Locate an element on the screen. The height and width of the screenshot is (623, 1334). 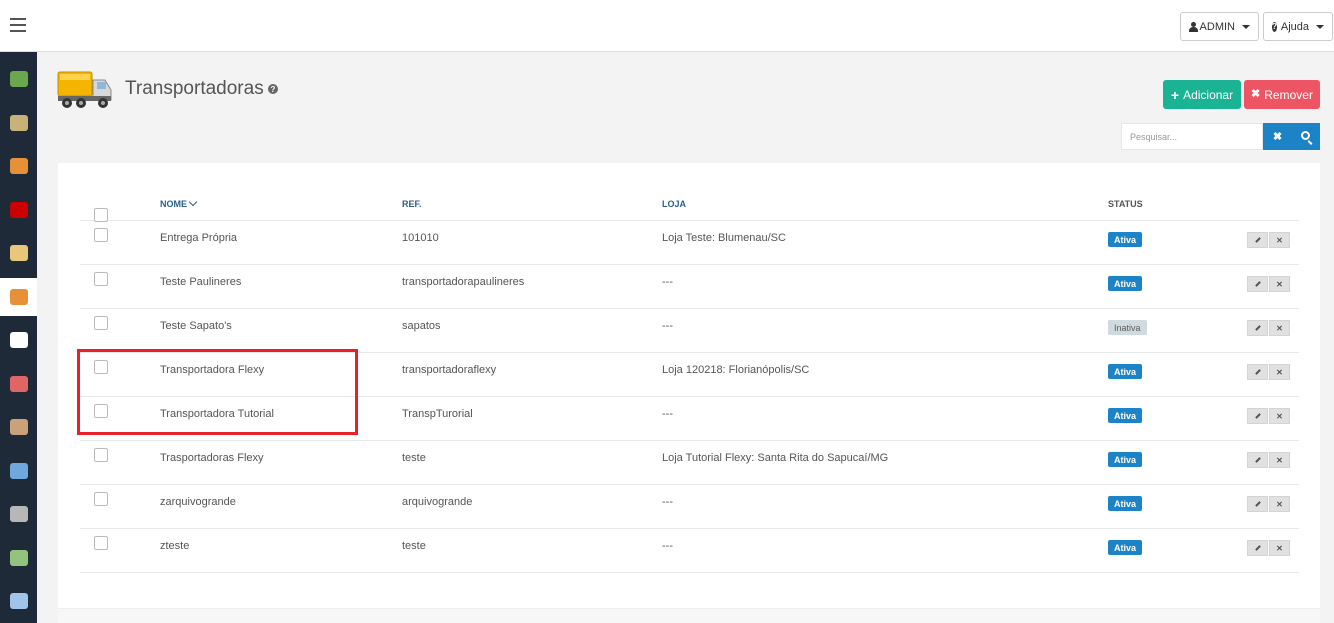
sidebar-item-chart is located at coordinates (18, 558).